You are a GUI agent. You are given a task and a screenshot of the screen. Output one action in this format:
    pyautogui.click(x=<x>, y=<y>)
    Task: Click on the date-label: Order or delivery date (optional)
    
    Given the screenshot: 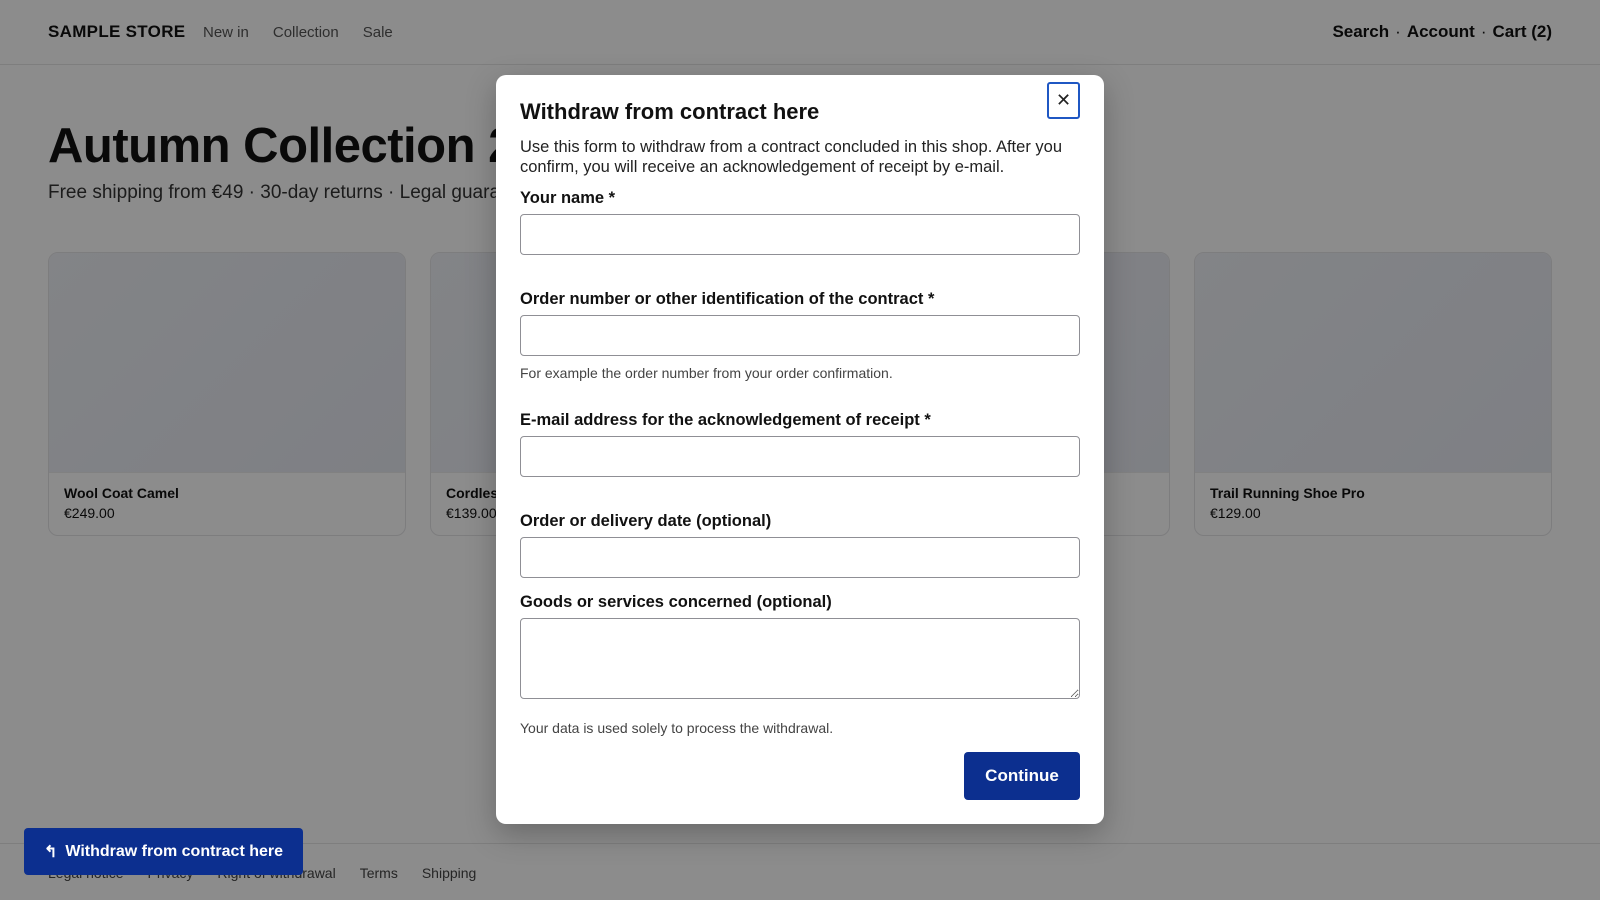 What is the action you would take?
    pyautogui.click(x=646, y=521)
    